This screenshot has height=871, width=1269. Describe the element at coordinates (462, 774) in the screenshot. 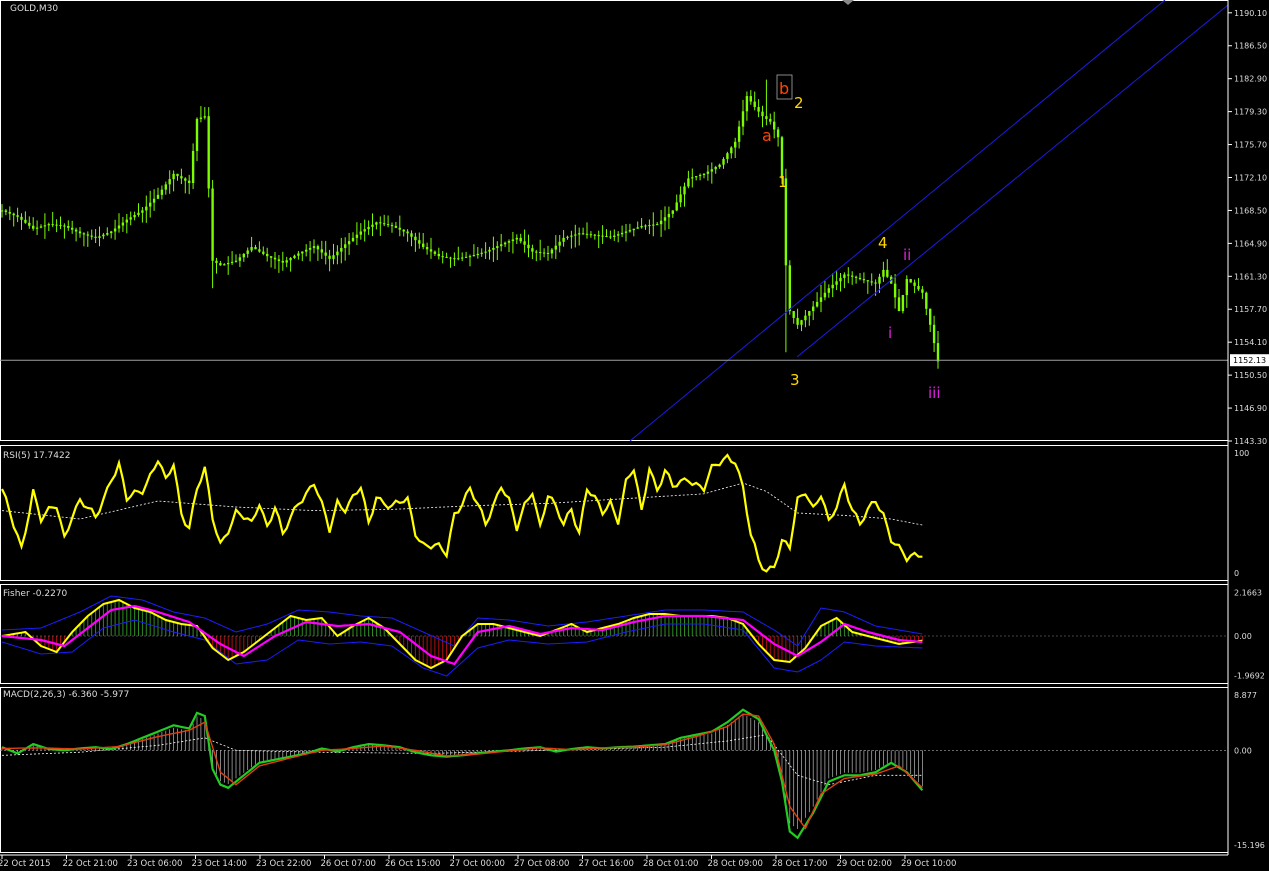

I see `macd-line` at that location.